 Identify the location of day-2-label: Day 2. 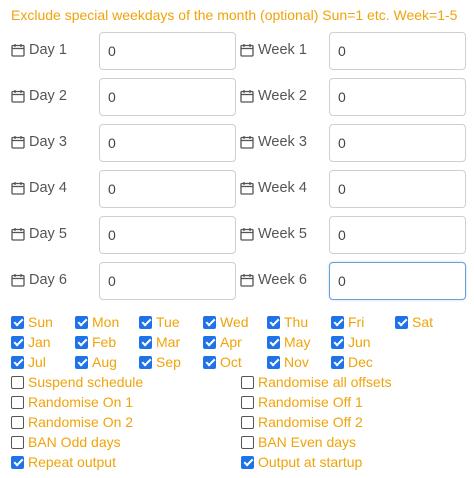
(39, 96).